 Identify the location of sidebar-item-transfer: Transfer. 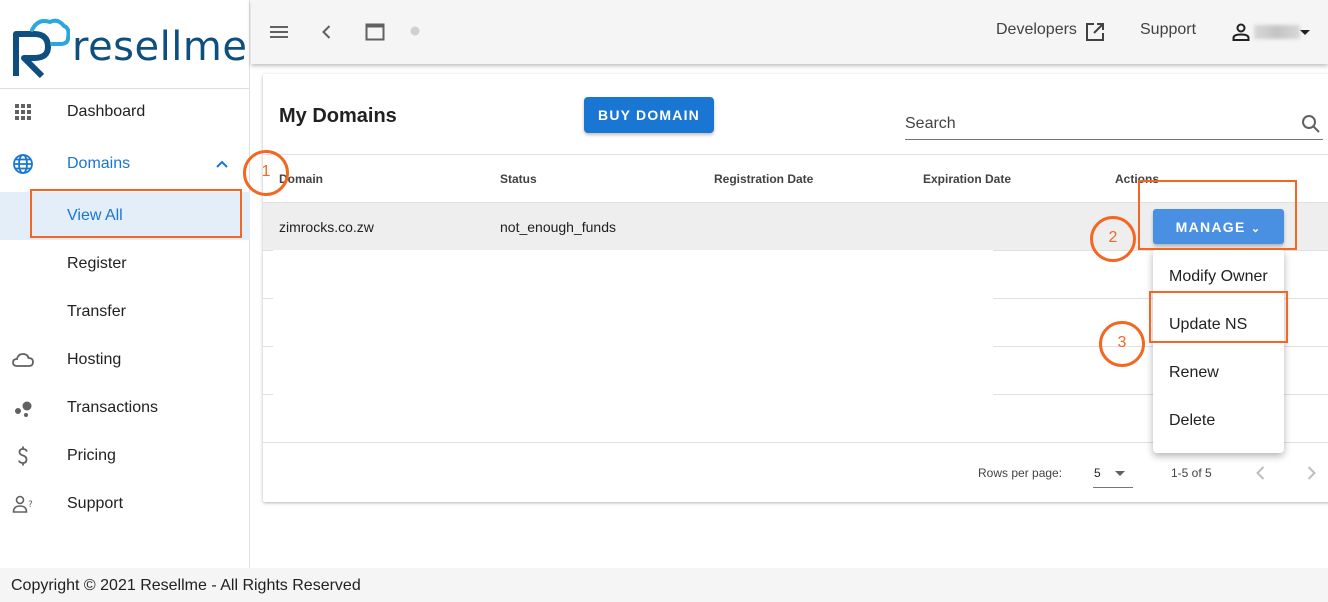
(125, 312).